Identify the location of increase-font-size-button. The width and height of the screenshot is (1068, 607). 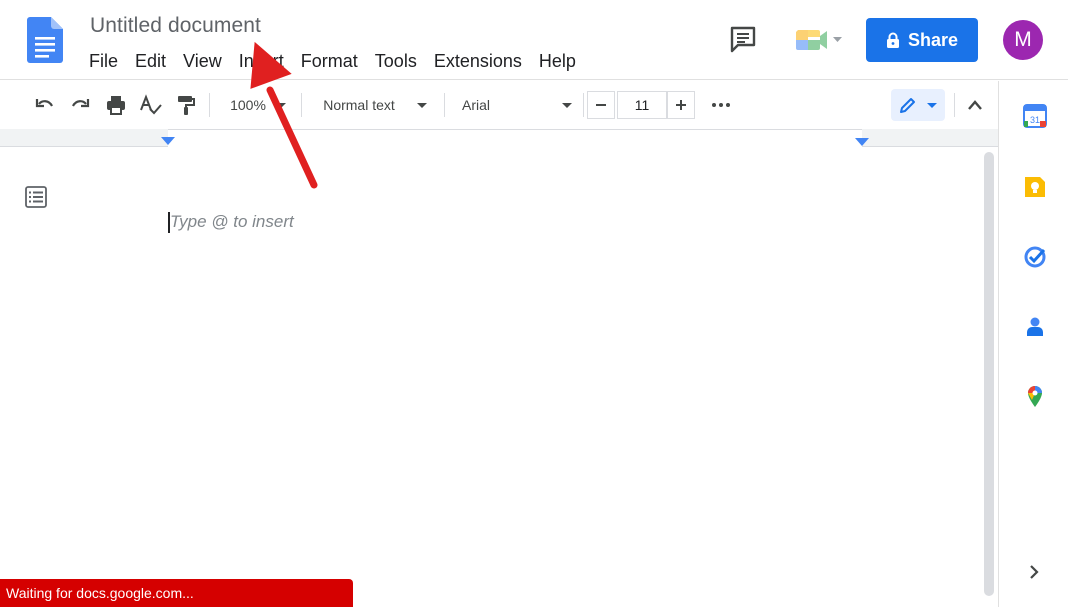
(681, 105).